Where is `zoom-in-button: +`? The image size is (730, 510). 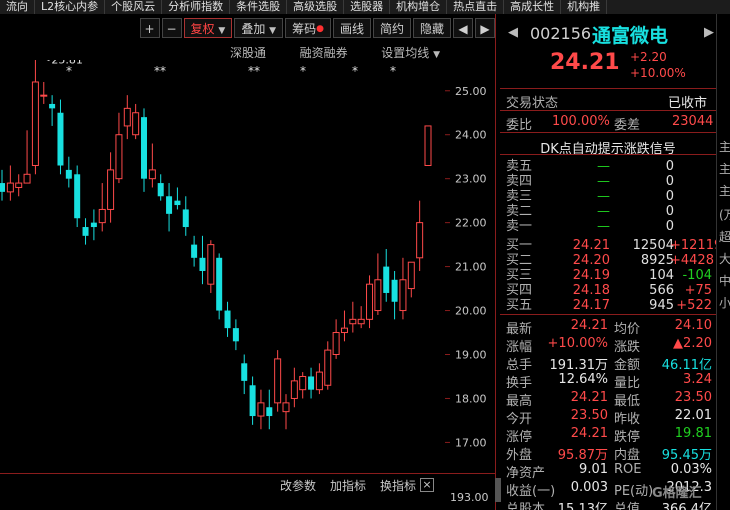 zoom-in-button: + is located at coordinates (149, 28).